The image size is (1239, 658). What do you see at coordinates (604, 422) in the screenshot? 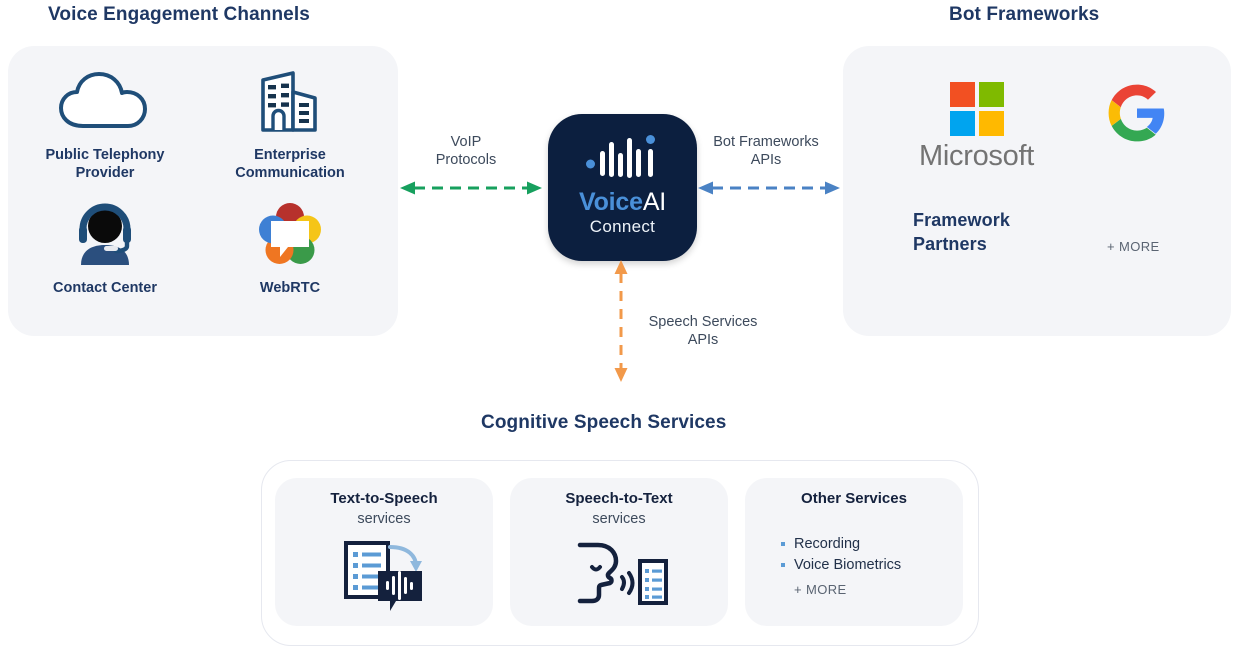
I see `section-title-cognitive-speech-services: Cognitive Speech Services` at bounding box center [604, 422].